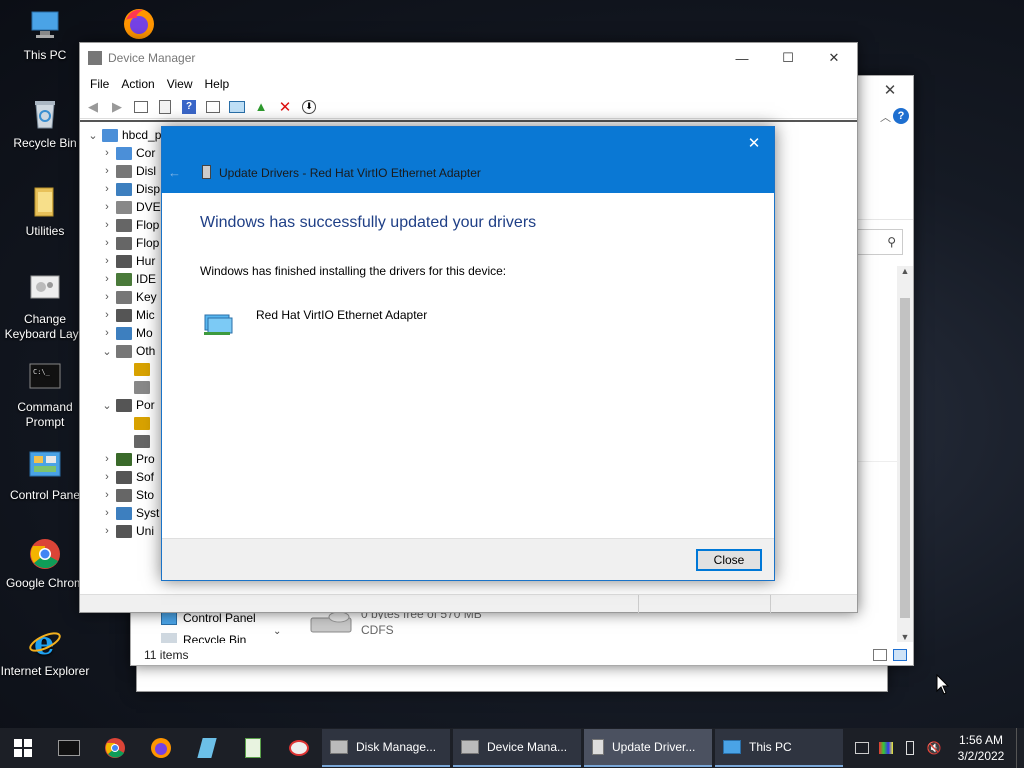 This screenshot has height=768, width=1024. I want to click on taskbar-notepad-icon, so click(207, 748).